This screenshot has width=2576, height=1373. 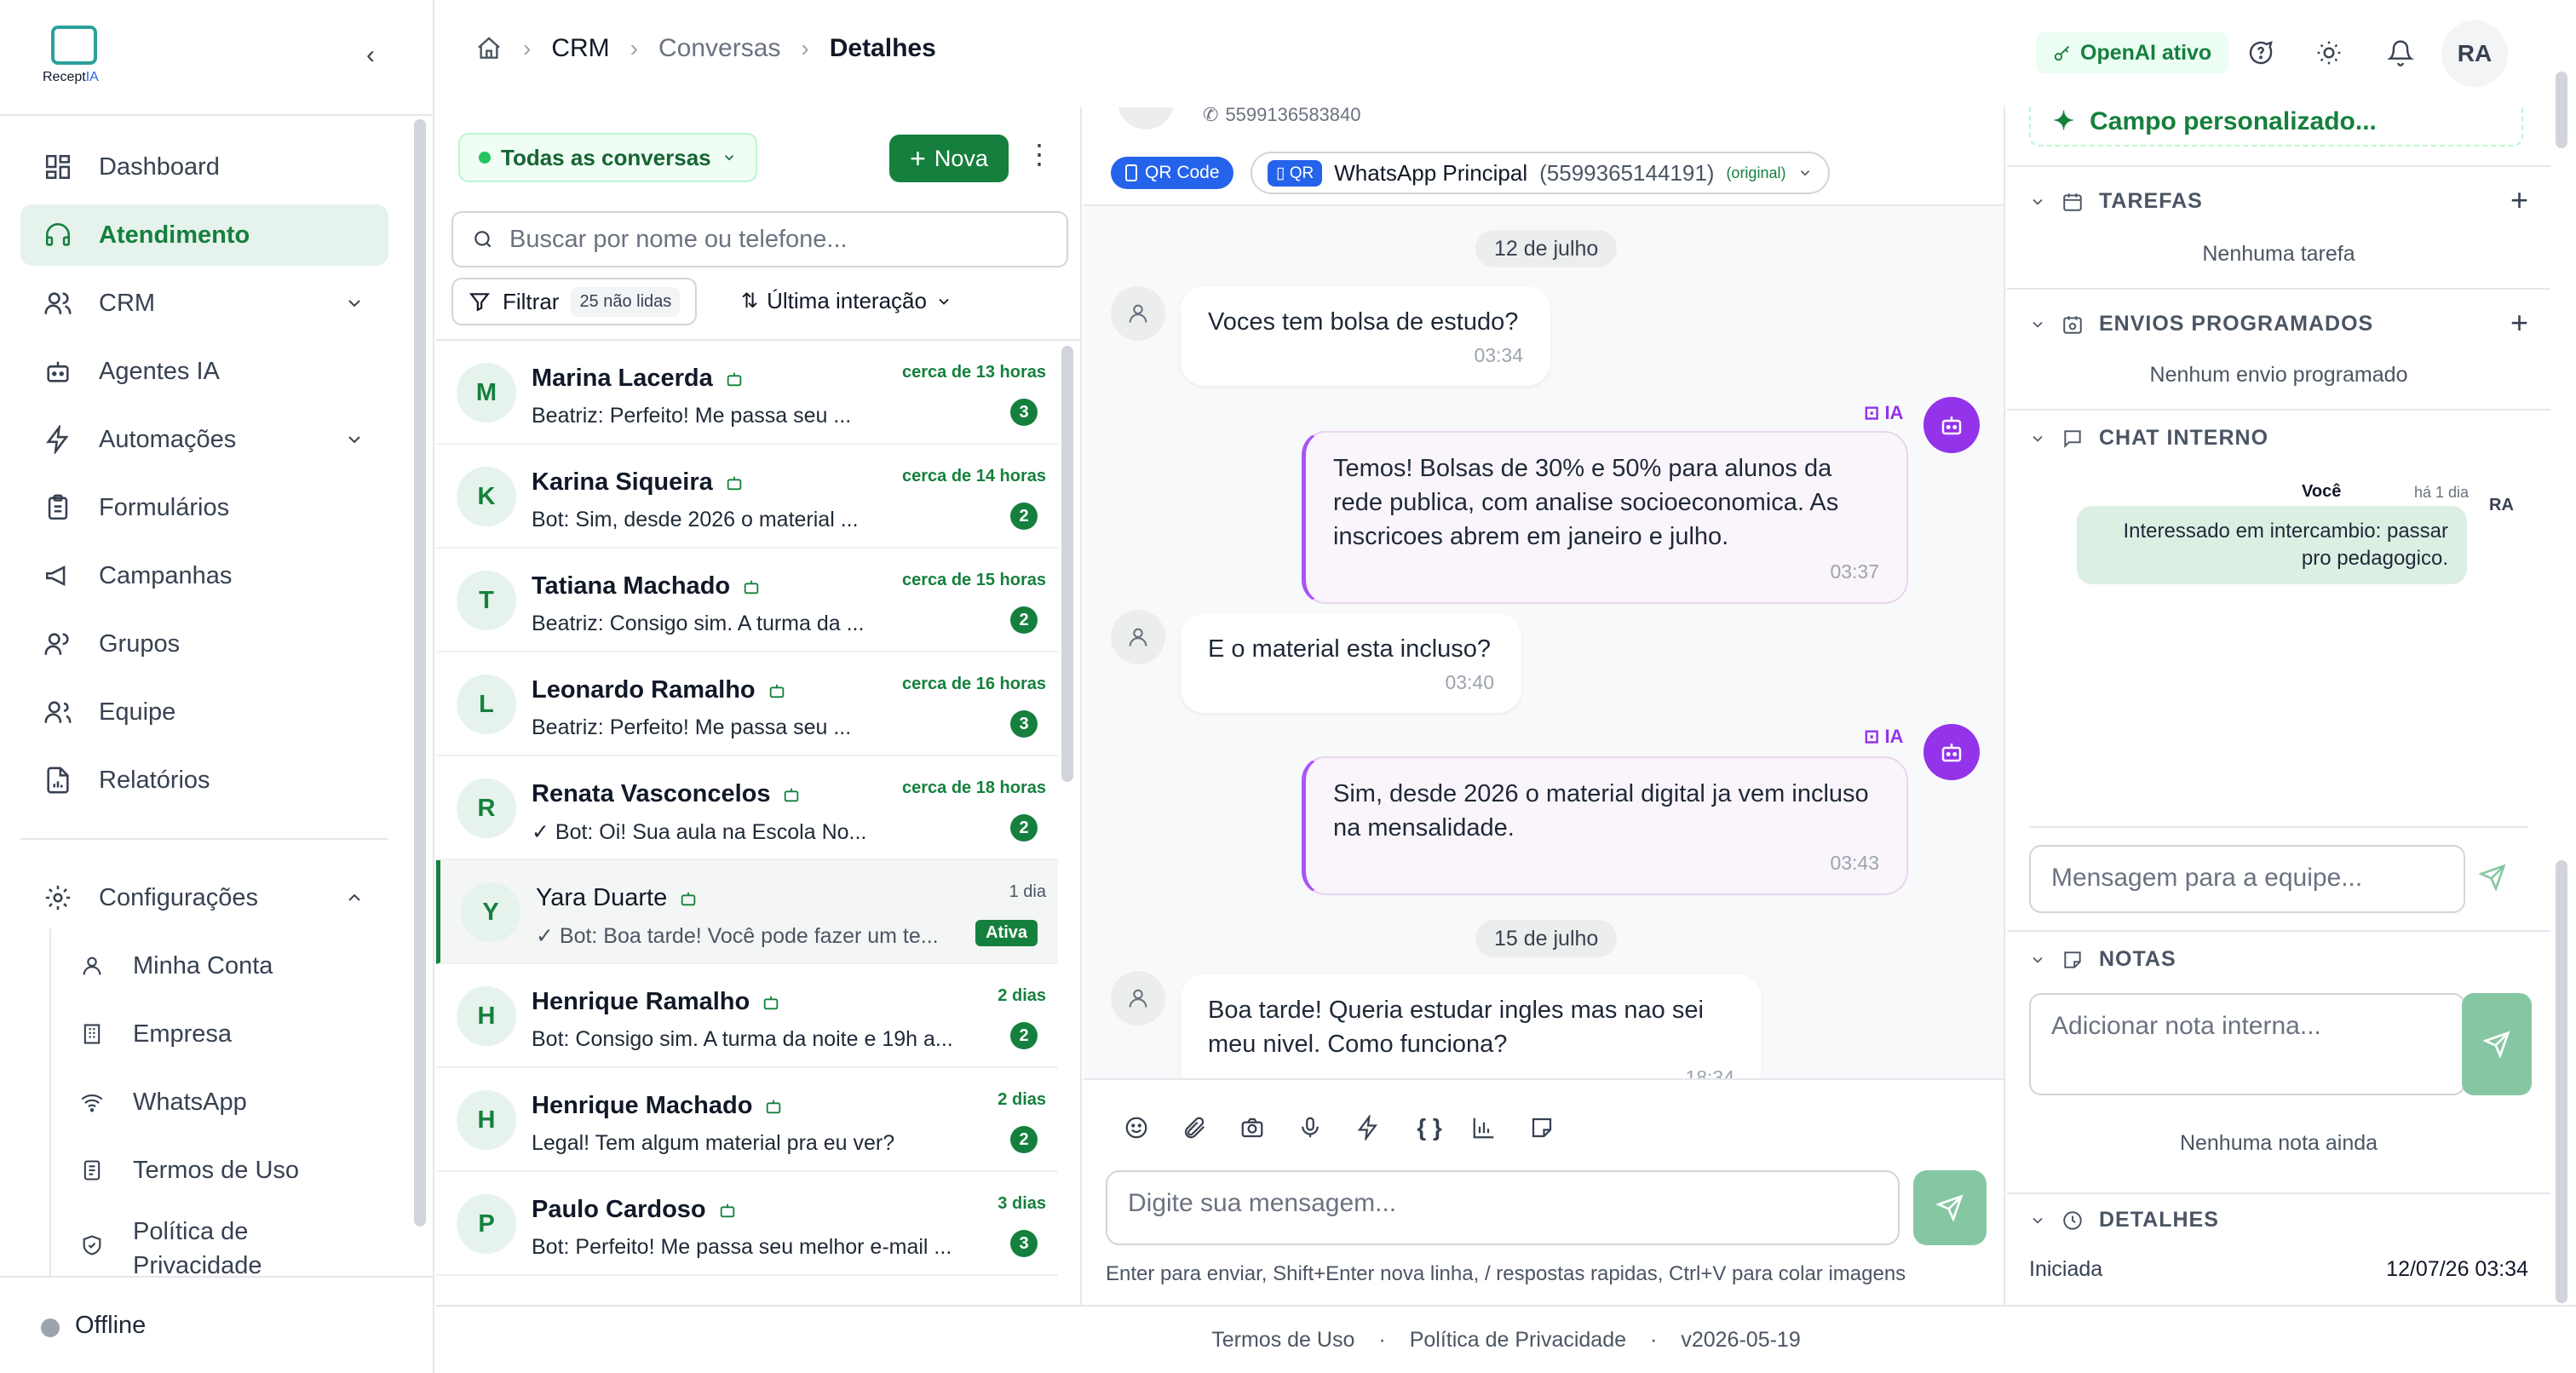 I want to click on help-icon, so click(x=2261, y=53).